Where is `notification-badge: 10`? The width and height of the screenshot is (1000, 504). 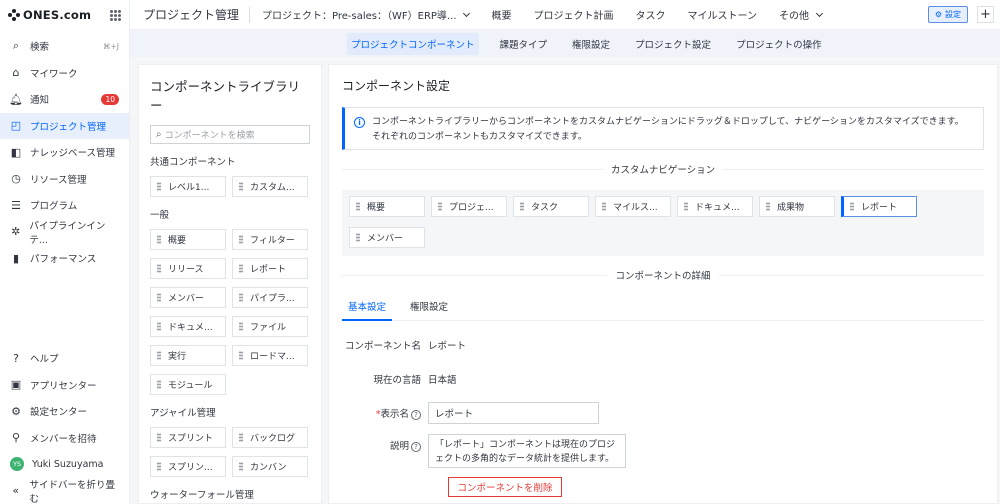 notification-badge: 10 is located at coordinates (110, 99).